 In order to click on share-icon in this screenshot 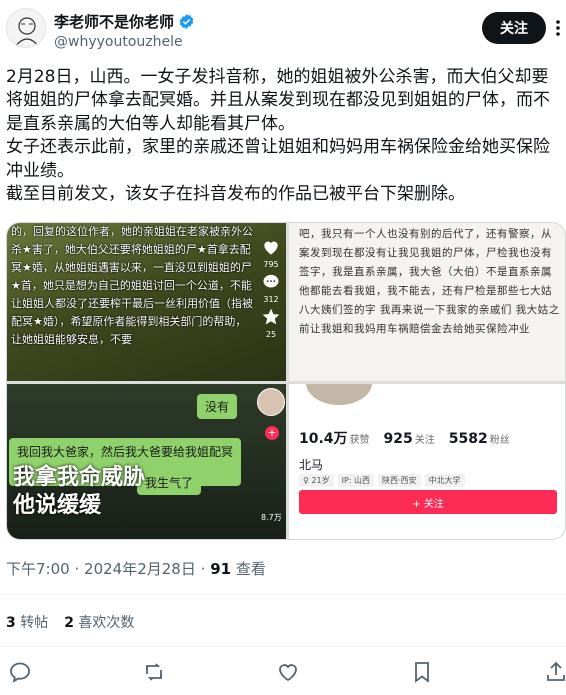, I will do `click(555, 672)`.